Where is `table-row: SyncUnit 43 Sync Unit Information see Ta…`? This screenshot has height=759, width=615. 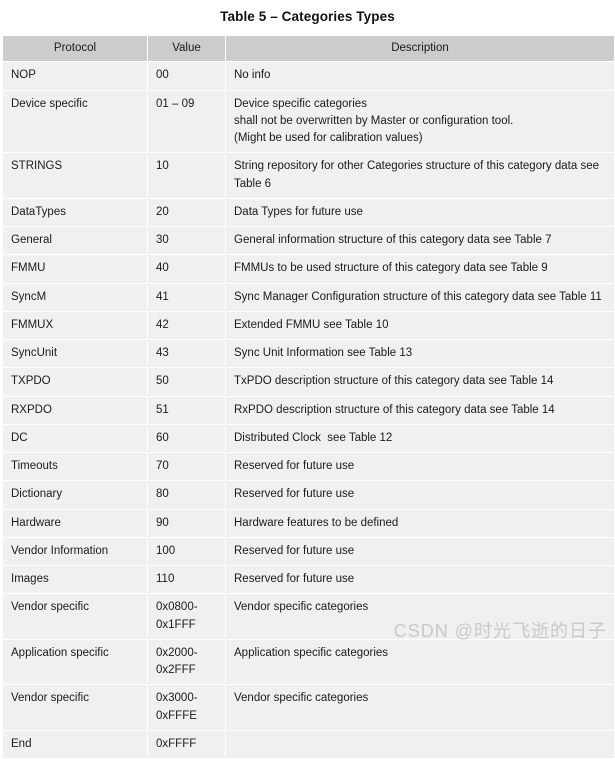 table-row: SyncUnit 43 Sync Unit Information see Ta… is located at coordinates (308, 354).